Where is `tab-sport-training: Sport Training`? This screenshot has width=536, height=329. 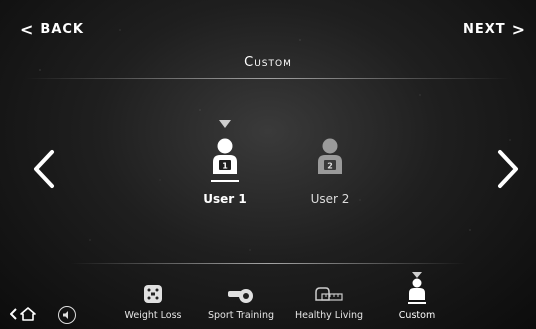 tab-sport-training: Sport Training is located at coordinates (241, 296).